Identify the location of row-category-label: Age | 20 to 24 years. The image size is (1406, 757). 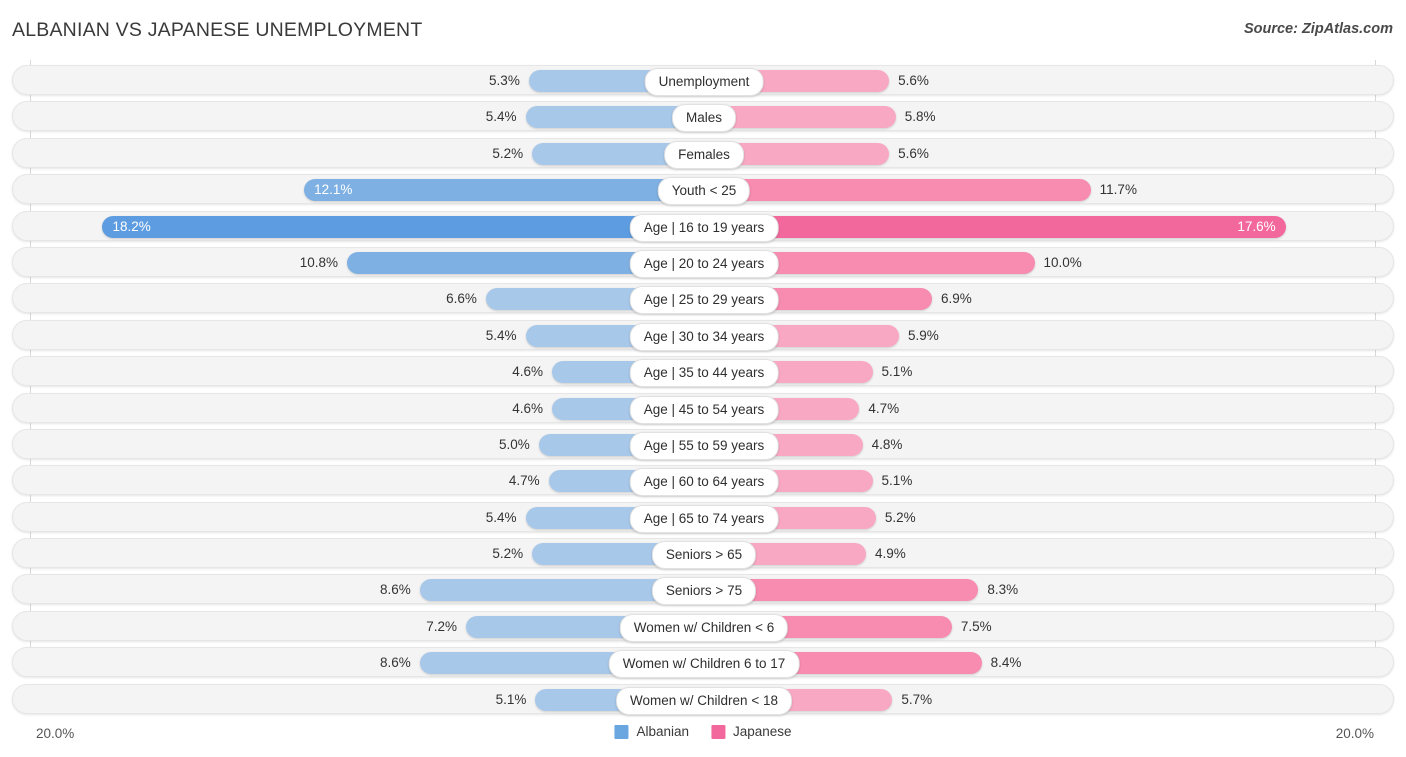
(704, 263).